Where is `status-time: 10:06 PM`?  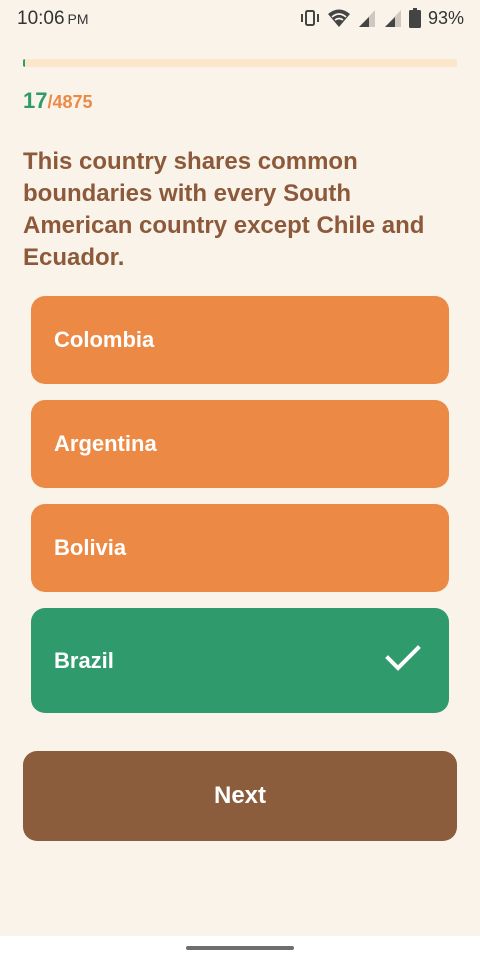 status-time: 10:06 PM is located at coordinates (53, 19).